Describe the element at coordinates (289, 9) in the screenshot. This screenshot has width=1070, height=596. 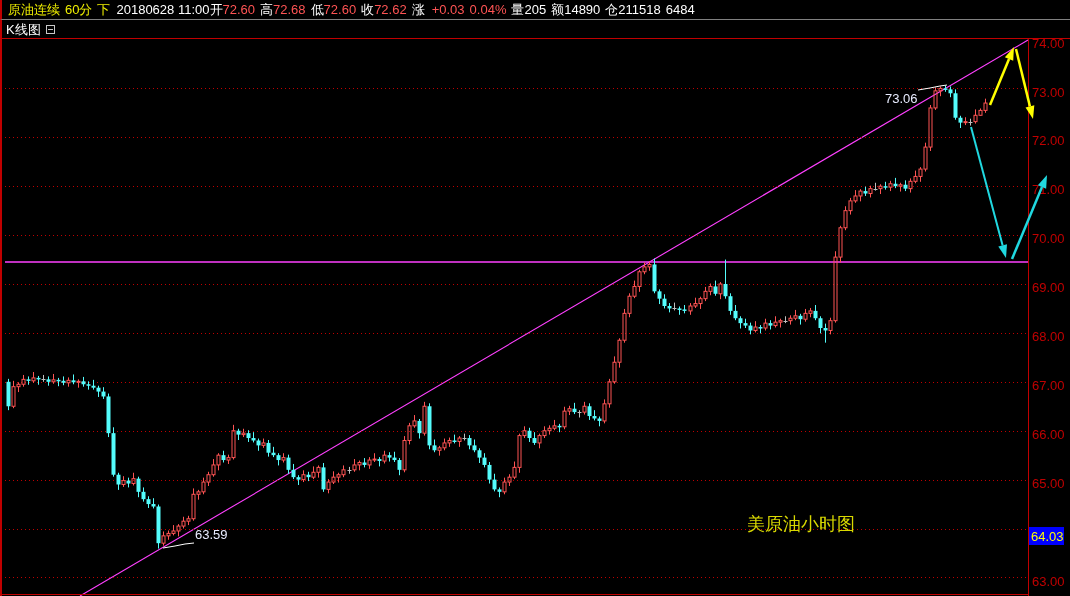
I see `price-value: 72.68` at that location.